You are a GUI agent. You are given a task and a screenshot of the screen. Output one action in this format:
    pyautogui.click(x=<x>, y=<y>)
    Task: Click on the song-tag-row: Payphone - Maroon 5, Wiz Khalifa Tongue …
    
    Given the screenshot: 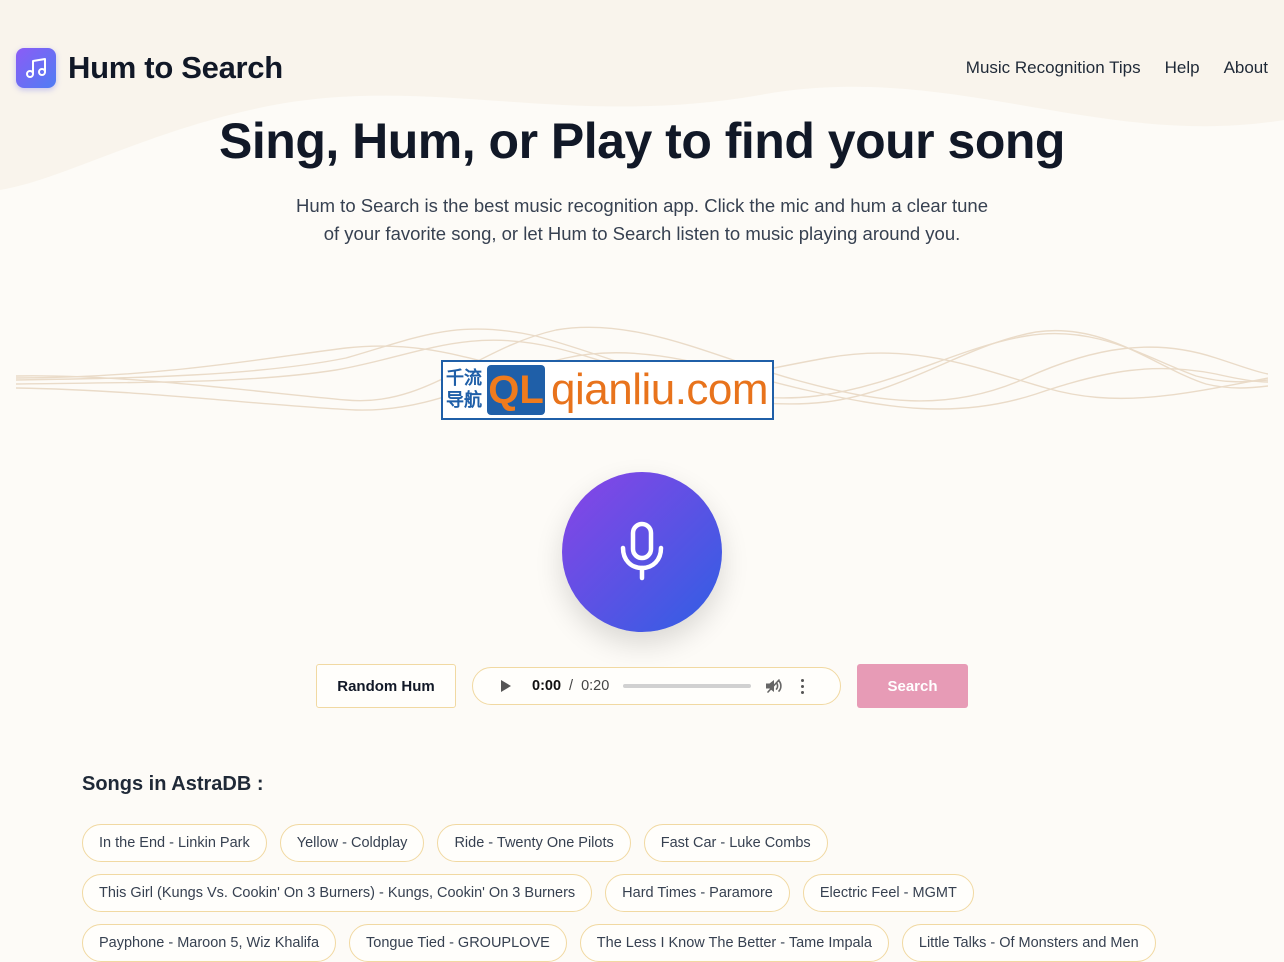 What is the action you would take?
    pyautogui.click(x=642, y=943)
    